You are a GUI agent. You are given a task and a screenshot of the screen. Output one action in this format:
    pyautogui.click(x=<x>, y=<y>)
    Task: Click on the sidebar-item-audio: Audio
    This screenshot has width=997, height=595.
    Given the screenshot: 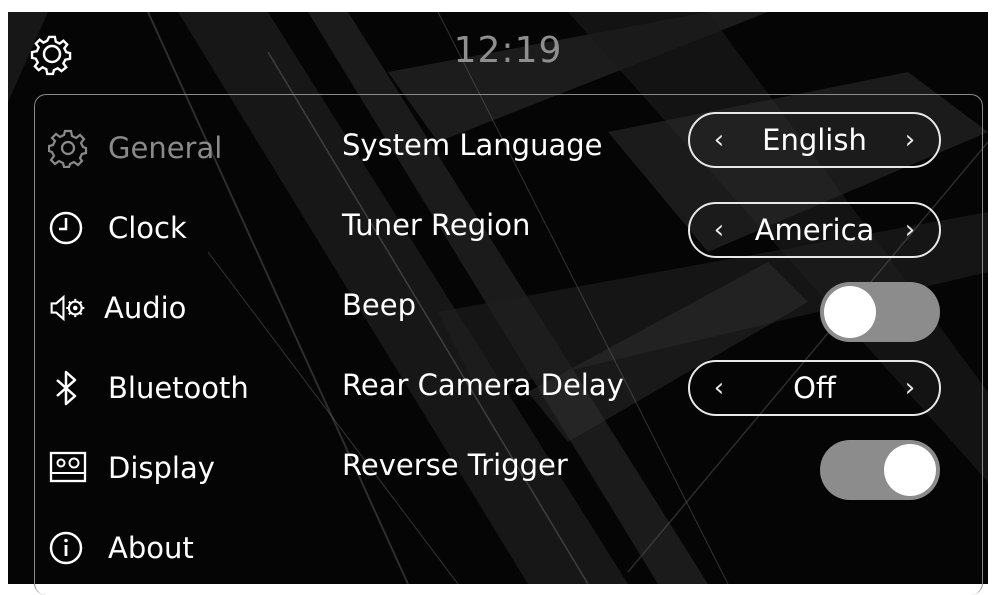 What is the action you would take?
    pyautogui.click(x=173, y=308)
    